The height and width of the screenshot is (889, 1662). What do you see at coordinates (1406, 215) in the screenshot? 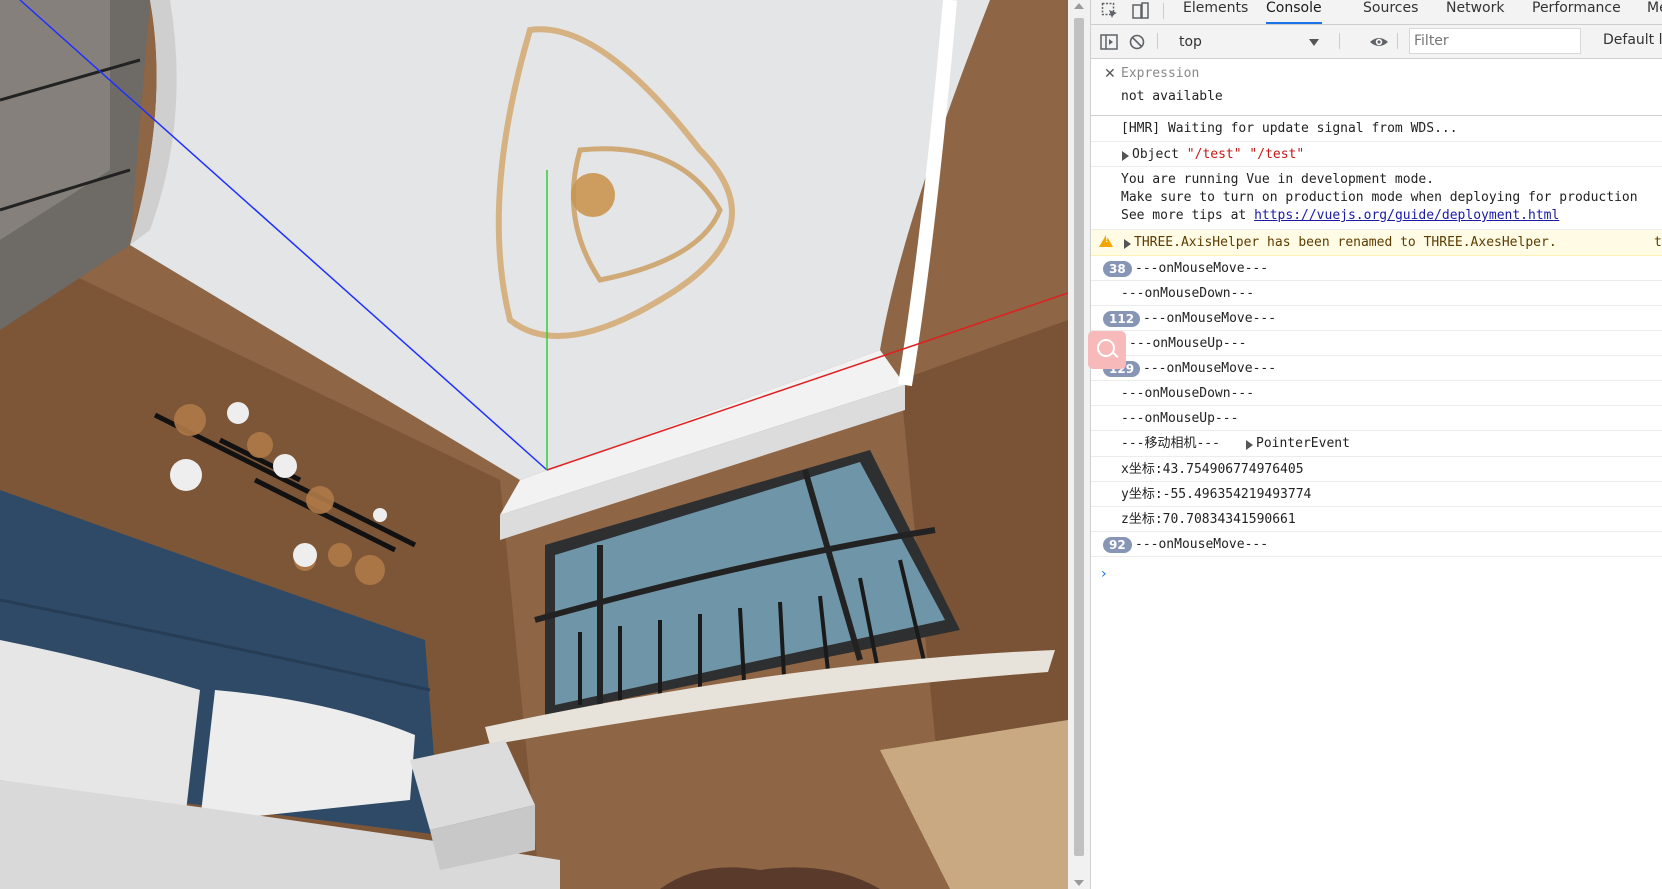
I see `vue-docs-link: https://vuejs.org/guide/deployment.html` at bounding box center [1406, 215].